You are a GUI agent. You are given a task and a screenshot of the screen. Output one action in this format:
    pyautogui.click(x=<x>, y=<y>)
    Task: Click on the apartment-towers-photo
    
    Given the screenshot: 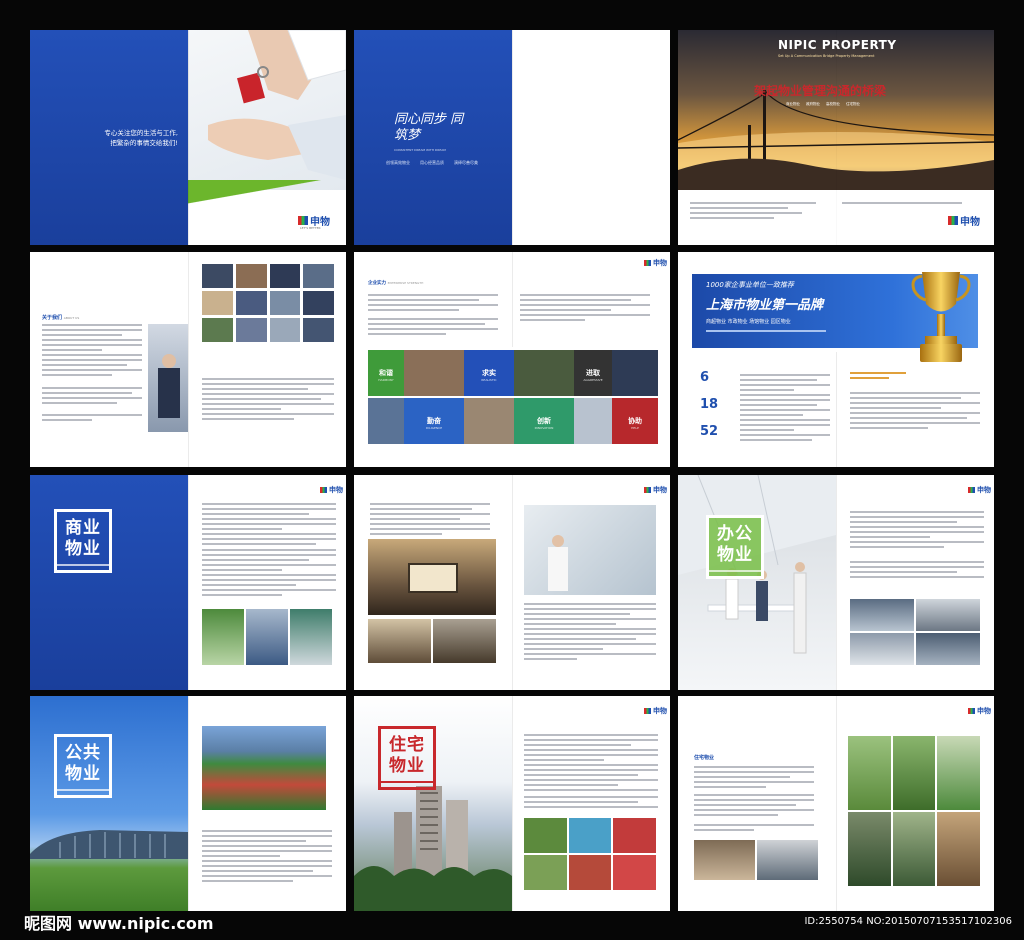 What is the action you would take?
    pyautogui.click(x=433, y=848)
    